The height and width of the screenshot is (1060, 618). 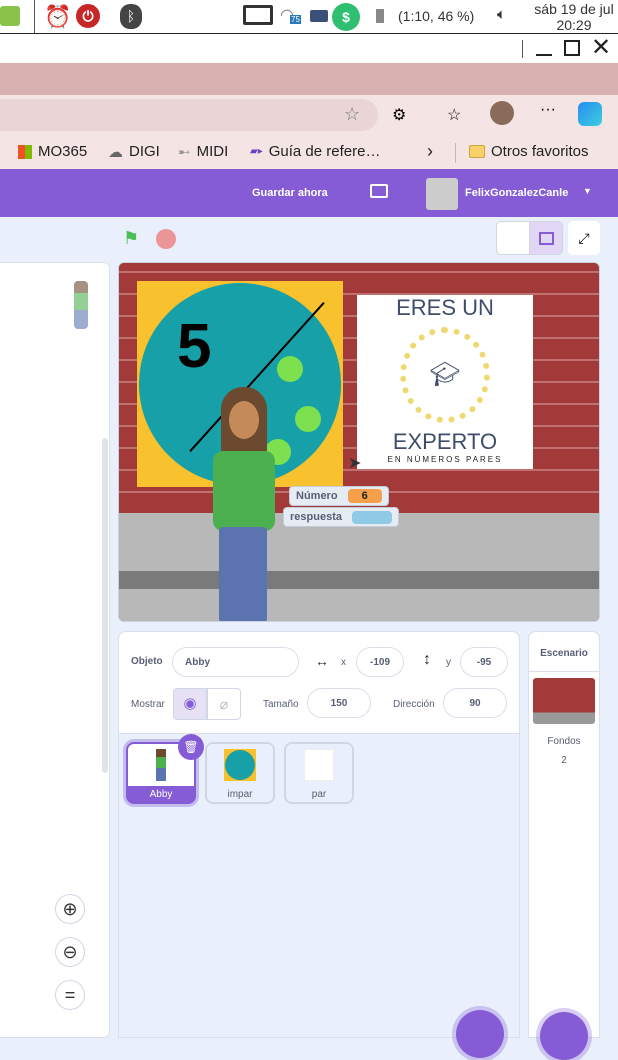 What do you see at coordinates (352, 114) in the screenshot?
I see `star-icon: ☆` at bounding box center [352, 114].